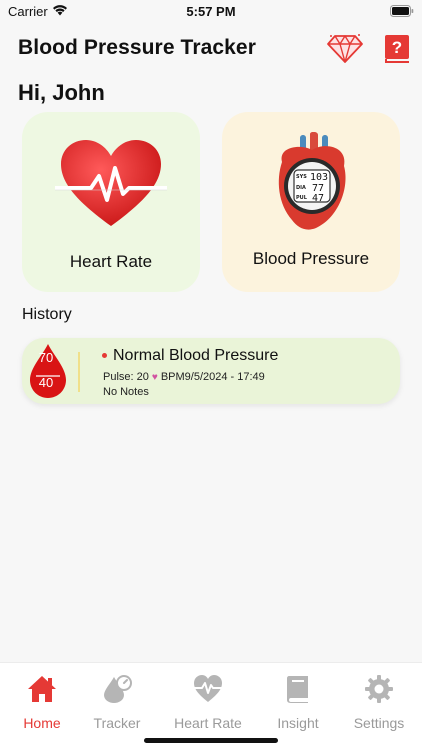 The height and width of the screenshot is (750, 422). Describe the element at coordinates (311, 258) in the screenshot. I see `blood-pressure-label: Blood Pressure` at that location.